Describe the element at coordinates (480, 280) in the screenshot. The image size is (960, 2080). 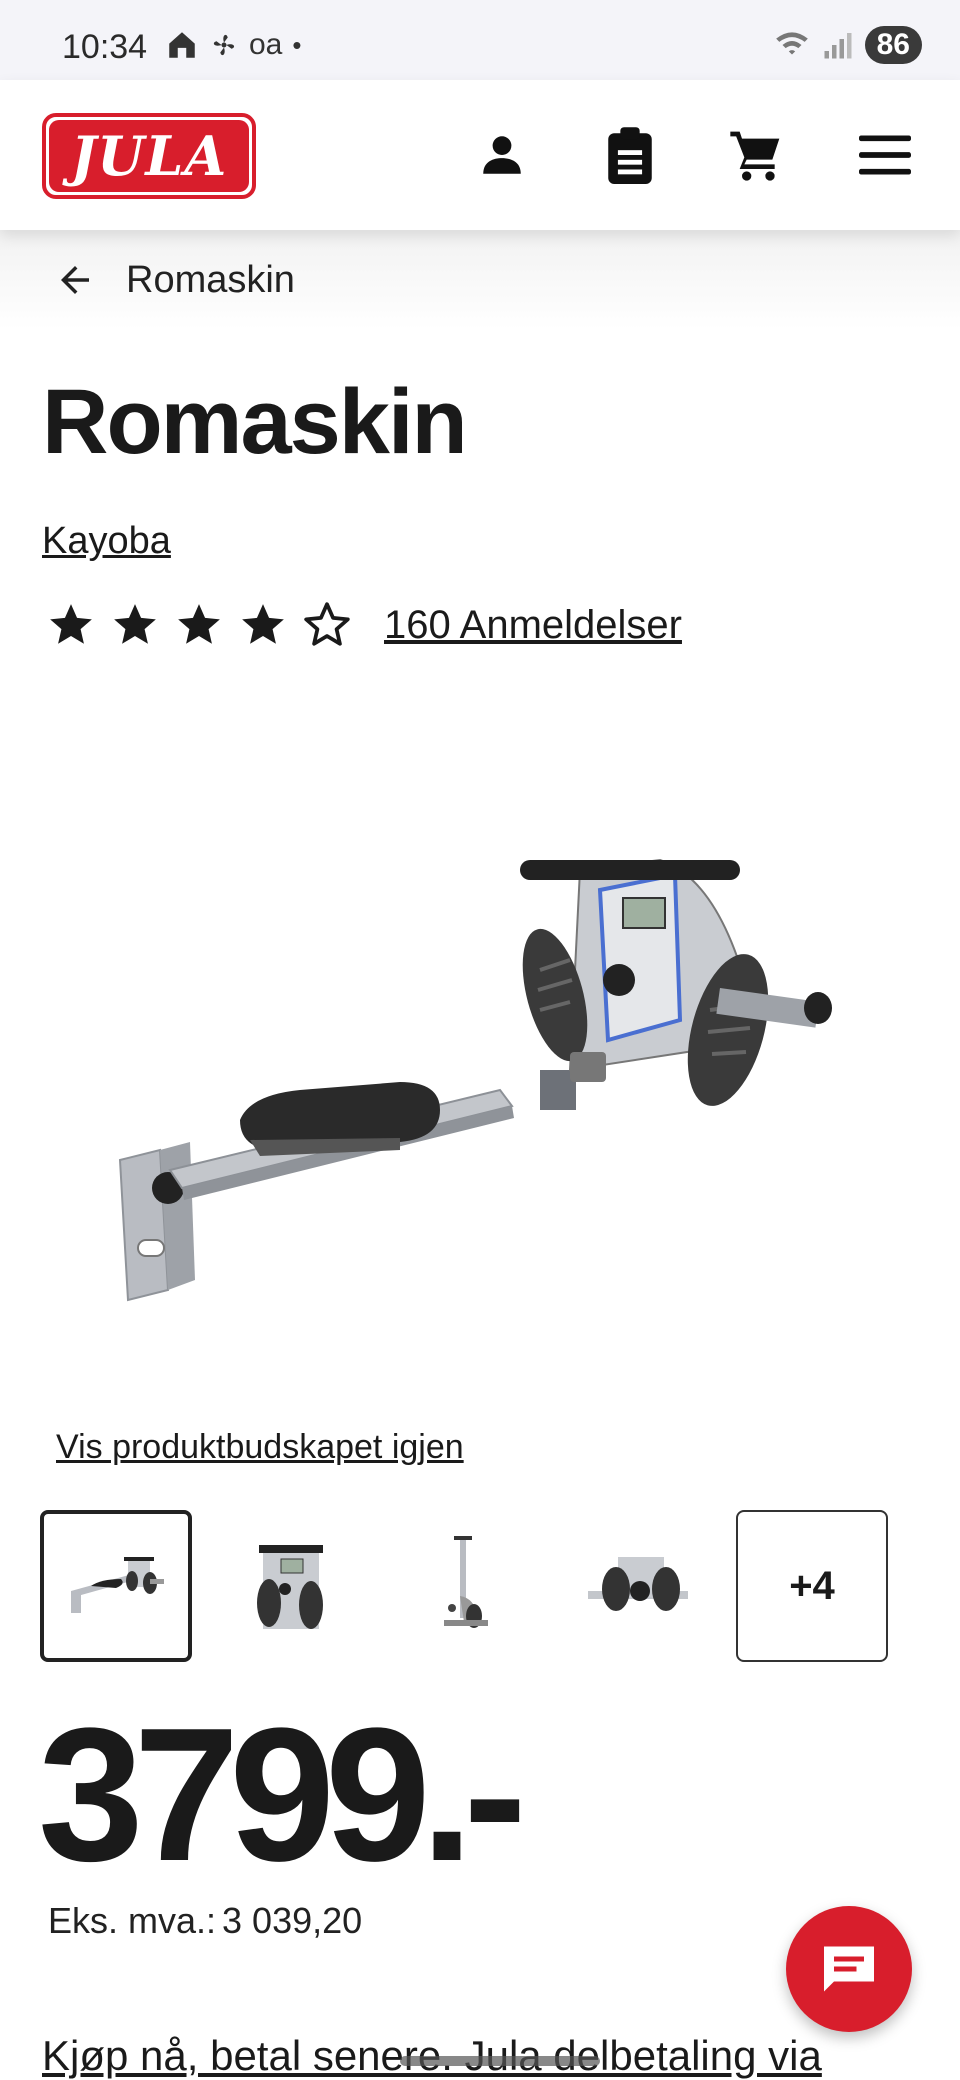
I see `breadcrumb: Romaskin` at that location.